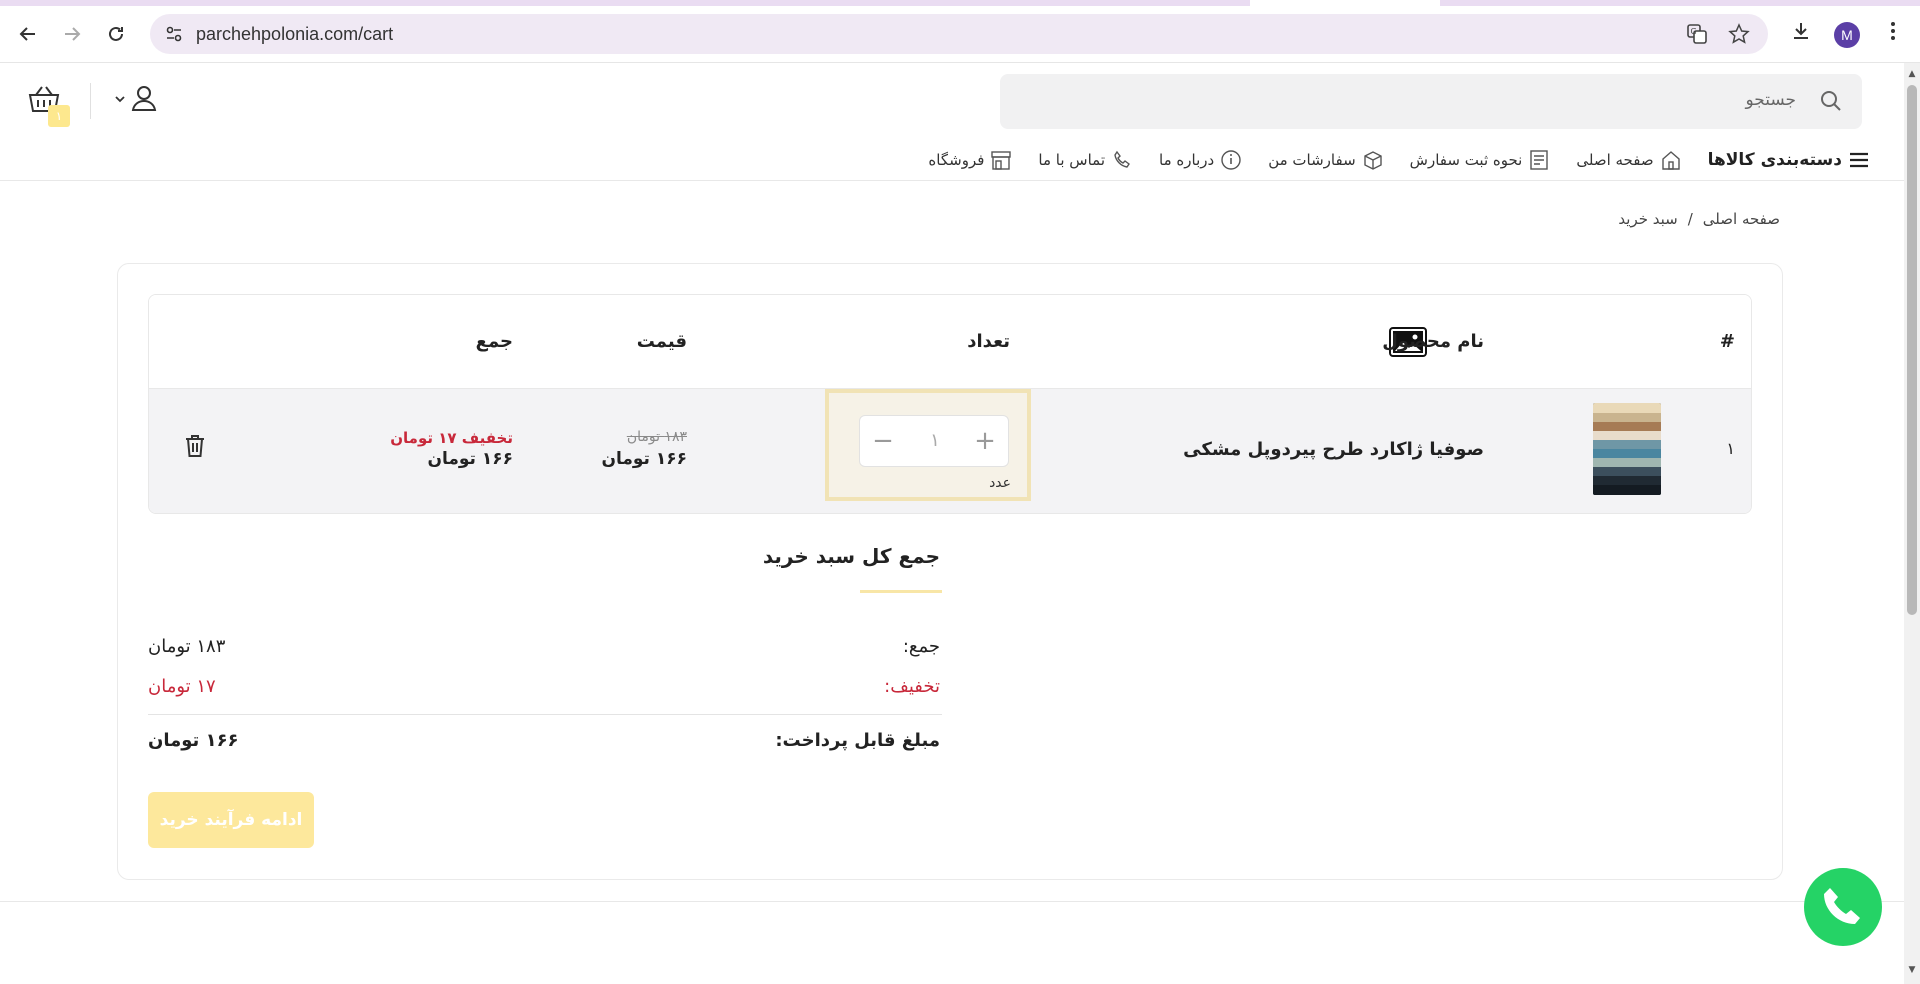 This screenshot has height=984, width=1920. What do you see at coordinates (901, 591) in the screenshot?
I see `summary-title-underline` at bounding box center [901, 591].